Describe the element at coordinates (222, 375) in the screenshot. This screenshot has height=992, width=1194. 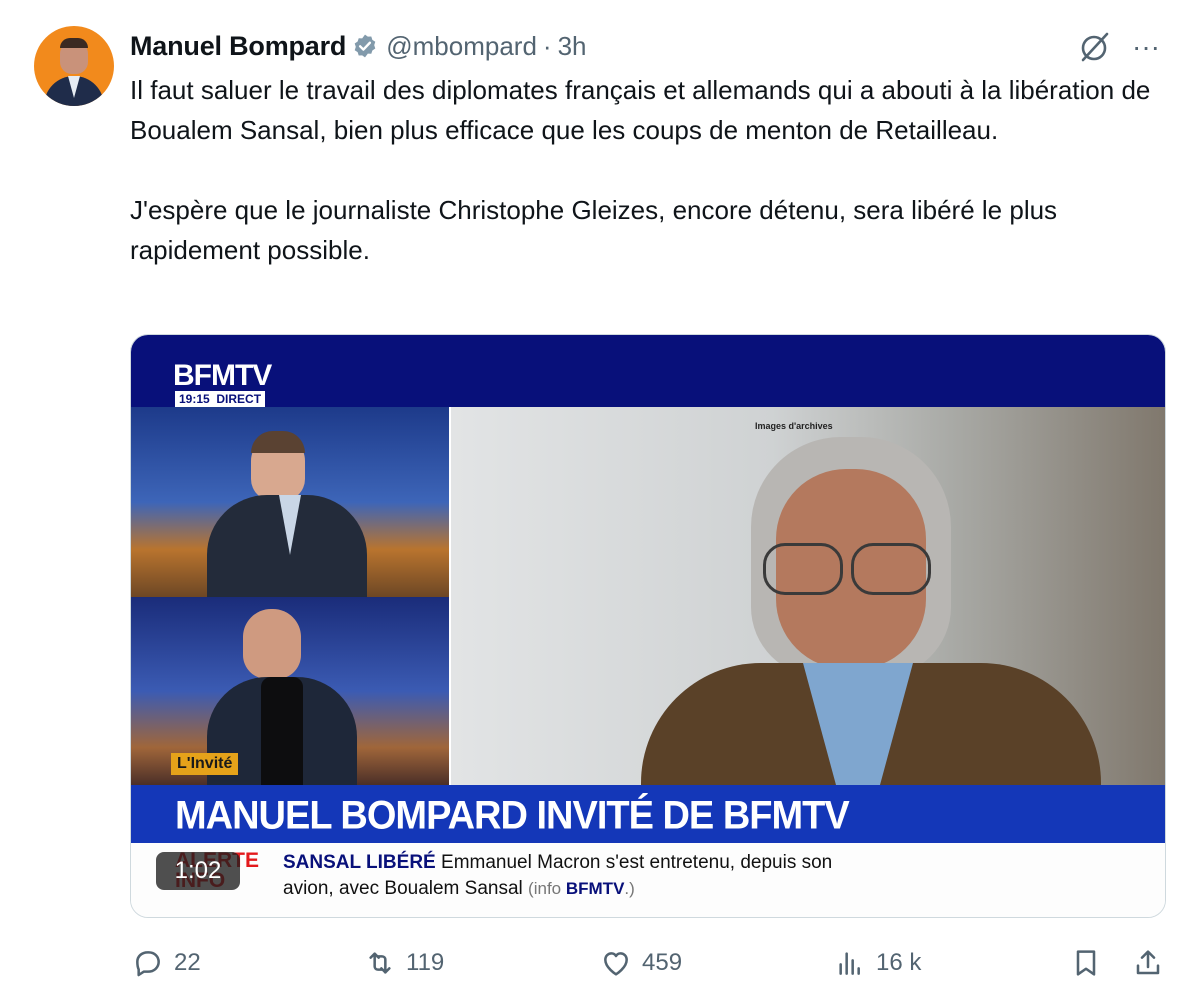
I see `bfmtv-logo: BFMTV` at that location.